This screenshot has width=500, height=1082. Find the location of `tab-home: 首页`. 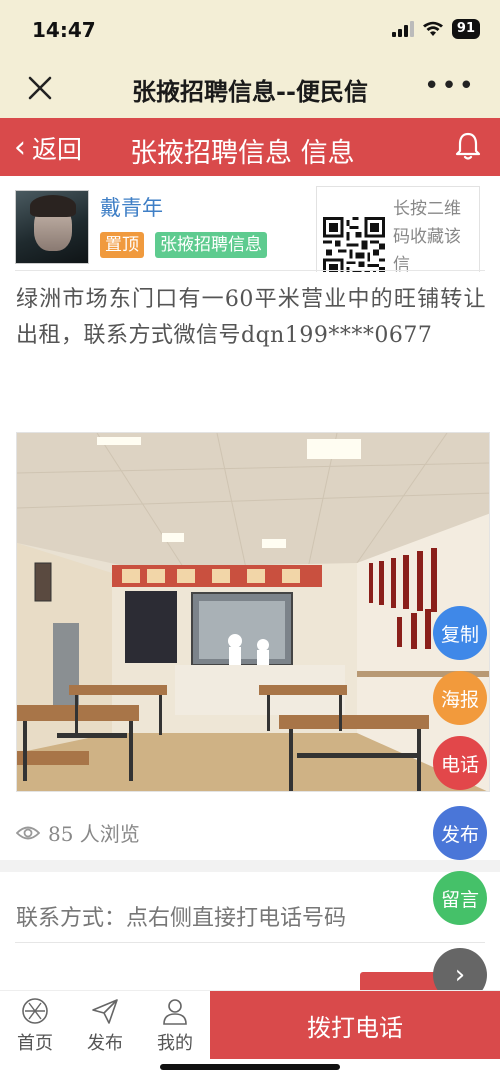

tab-home: 首页 is located at coordinates (35, 1024).